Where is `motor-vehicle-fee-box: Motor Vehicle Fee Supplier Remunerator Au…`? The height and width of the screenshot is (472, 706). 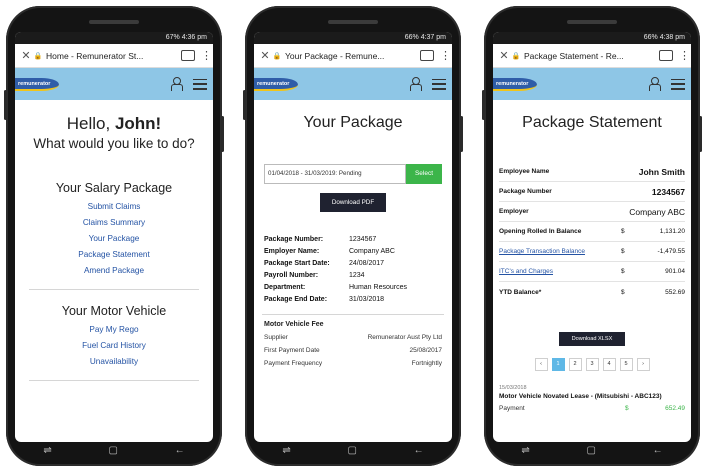 motor-vehicle-fee-box: Motor Vehicle Fee Supplier Remunerator Au… is located at coordinates (353, 340).